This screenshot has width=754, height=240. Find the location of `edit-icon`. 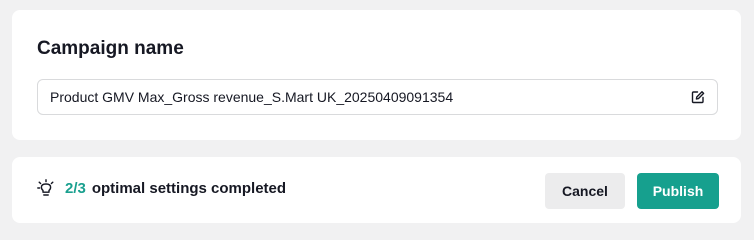

edit-icon is located at coordinates (698, 97).